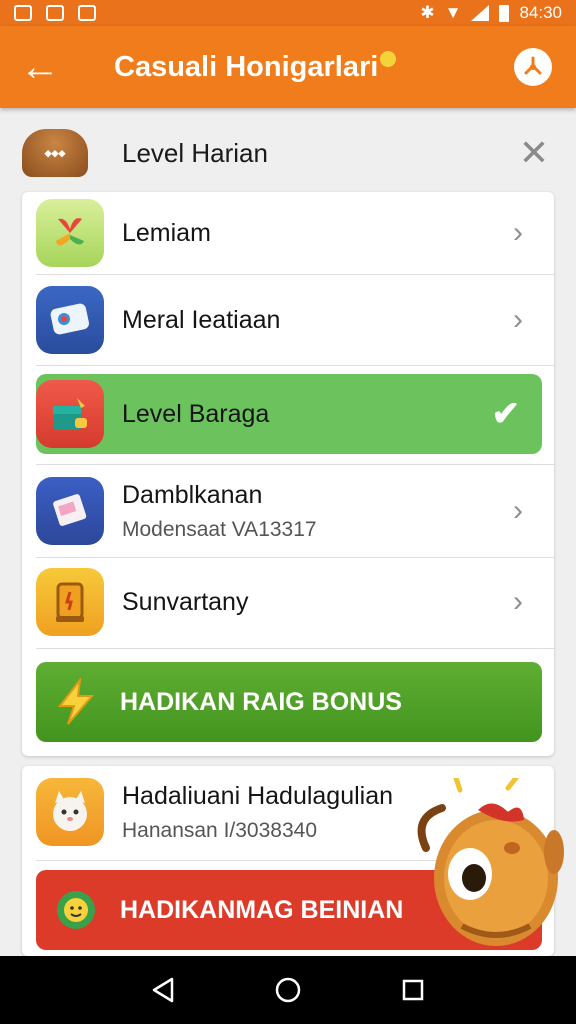 The image size is (576, 1024). Describe the element at coordinates (288, 233) in the screenshot. I see `menu-item-lemiam: Lemiam ›` at that location.